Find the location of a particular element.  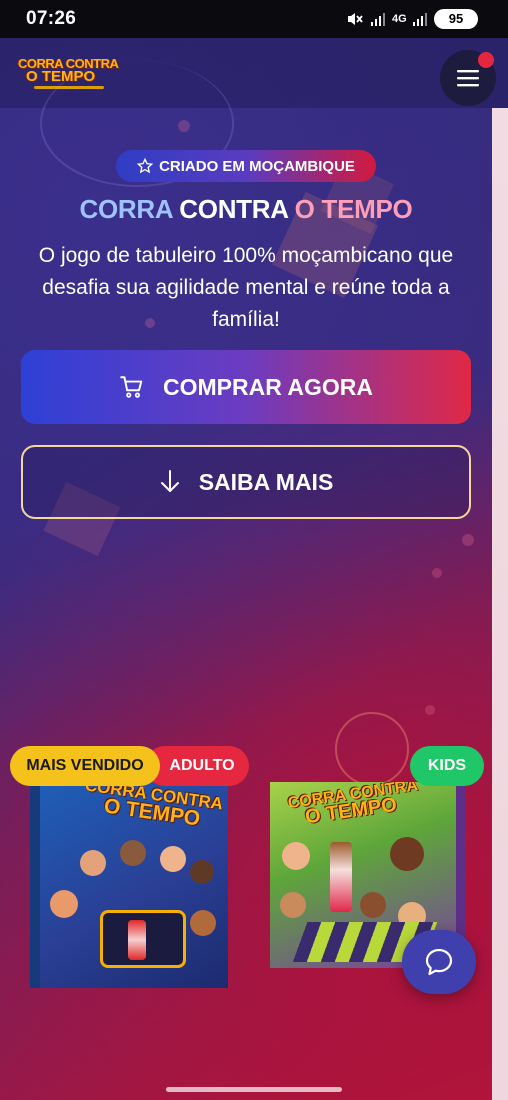

star-icon is located at coordinates (145, 166).